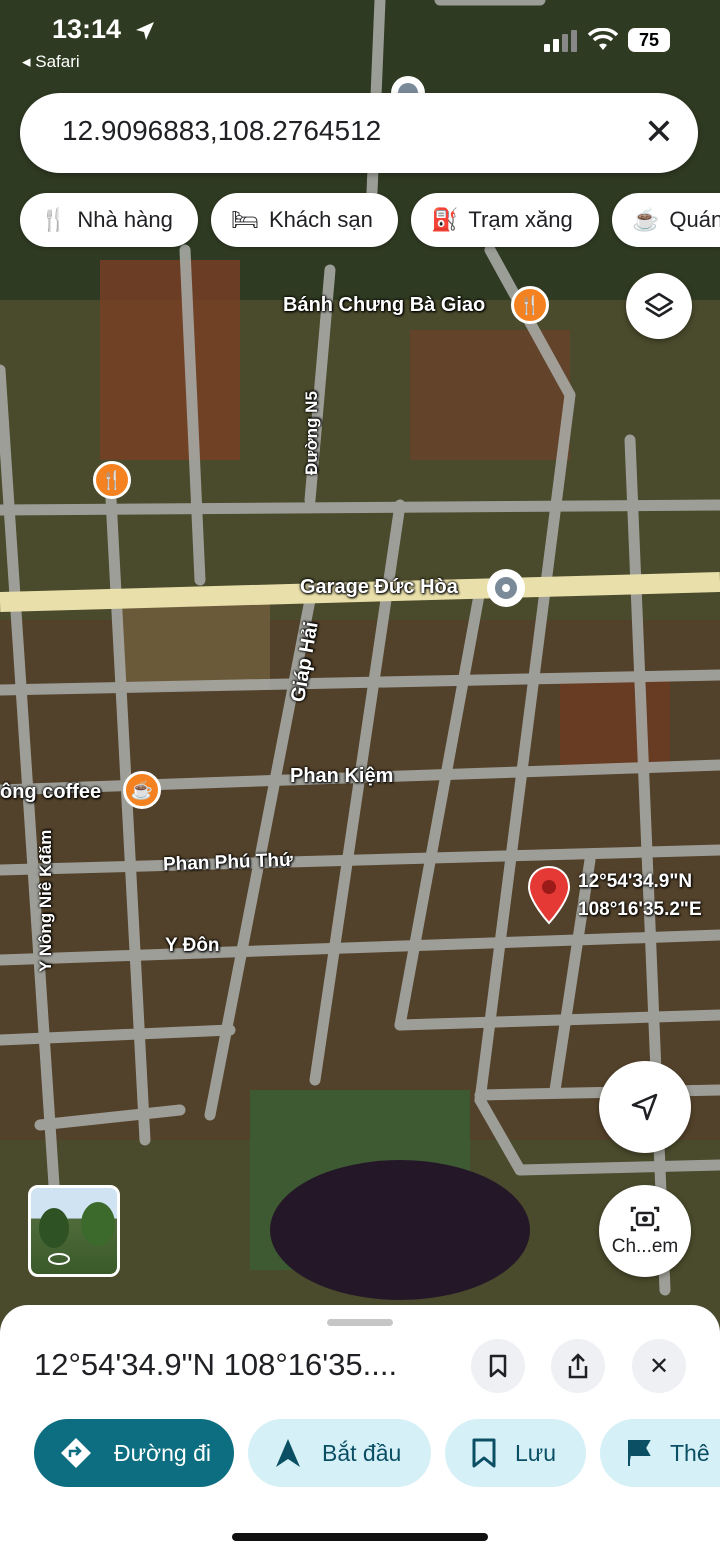  Describe the element at coordinates (74, 1231) in the screenshot. I see `street-view-thumbnail` at that location.